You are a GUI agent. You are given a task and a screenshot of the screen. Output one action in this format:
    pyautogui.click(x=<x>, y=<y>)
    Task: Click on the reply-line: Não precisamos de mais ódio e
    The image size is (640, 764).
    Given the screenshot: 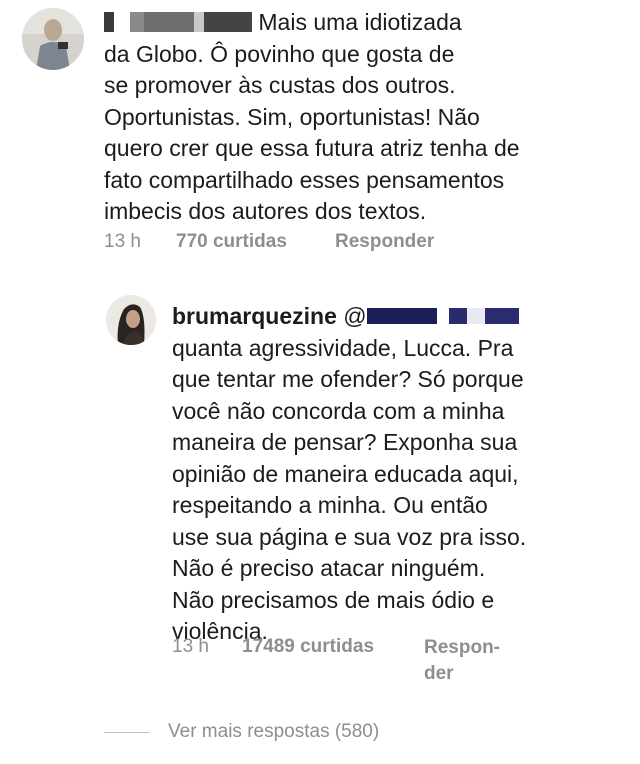 What is the action you would take?
    pyautogui.click(x=333, y=599)
    